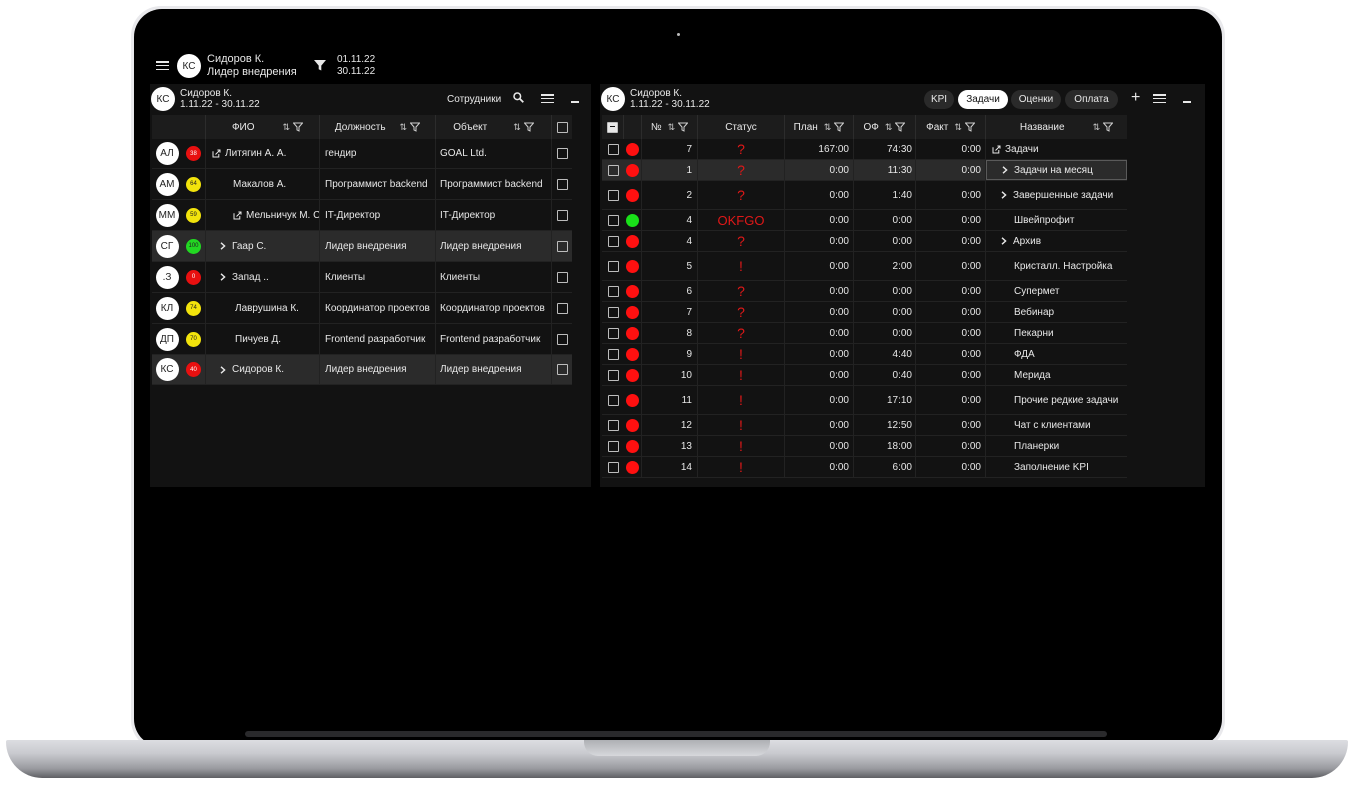 Image resolution: width=1352 pixels, height=785 pixels. I want to click on avatar: АМ, so click(167, 184).